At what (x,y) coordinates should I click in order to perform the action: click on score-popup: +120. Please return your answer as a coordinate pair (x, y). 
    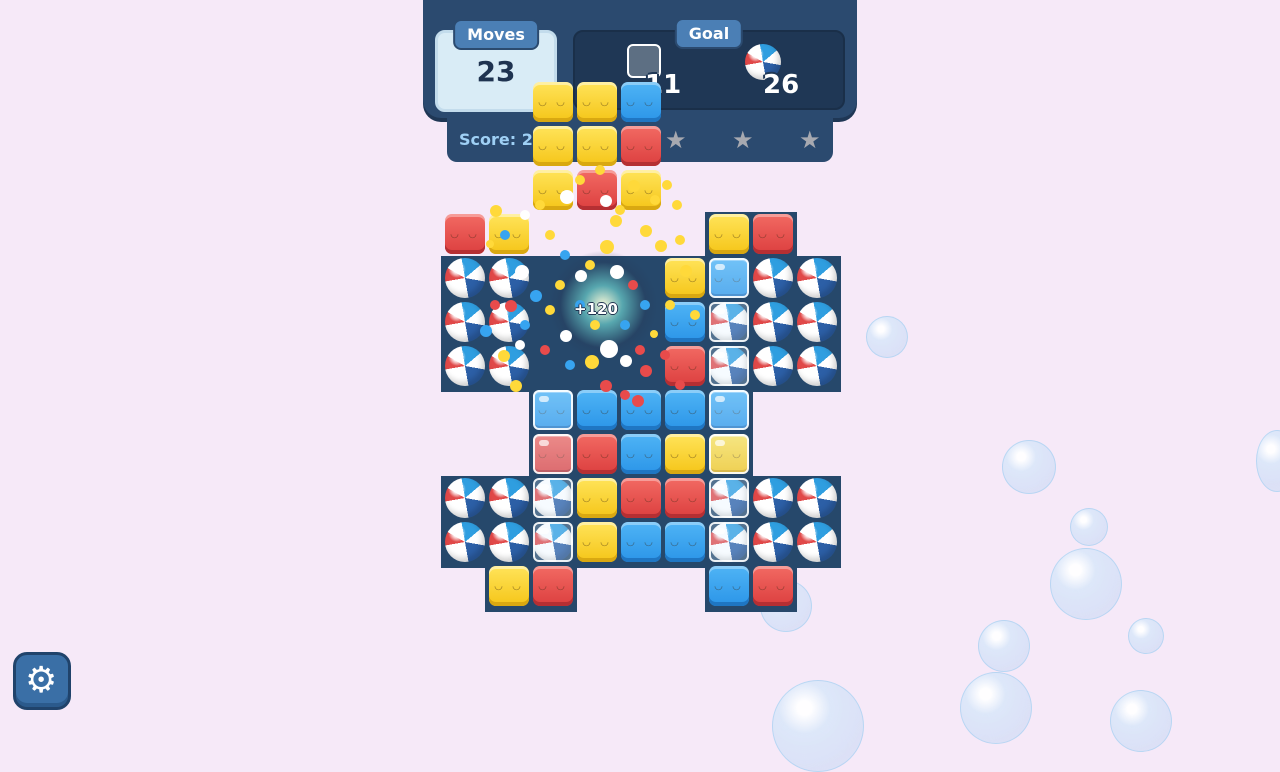
    Looking at the image, I should click on (596, 309).